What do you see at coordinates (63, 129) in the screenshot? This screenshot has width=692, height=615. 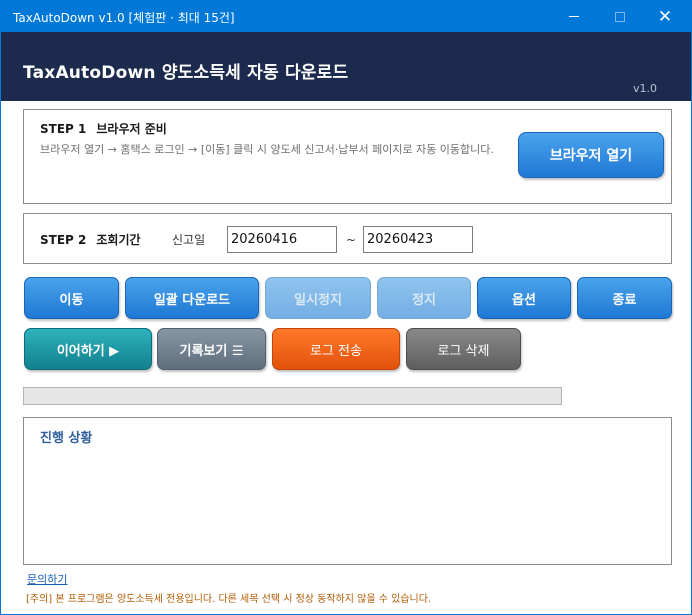 I see `step1-number: STEP 1` at bounding box center [63, 129].